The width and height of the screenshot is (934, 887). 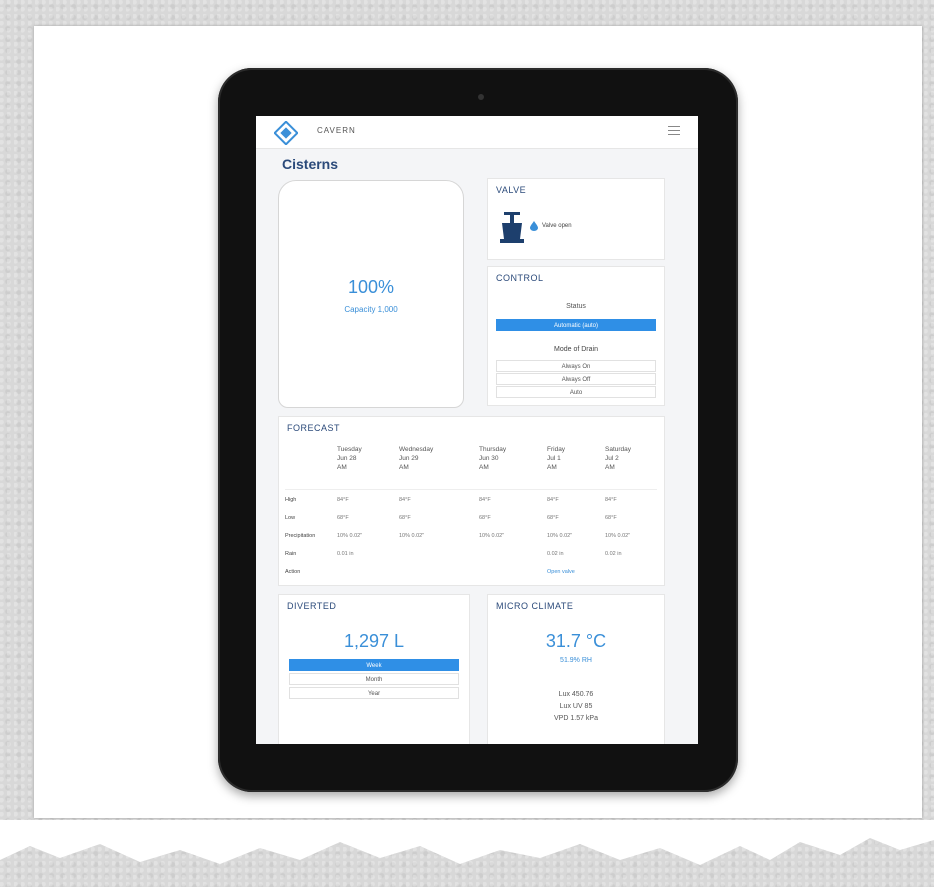 I want to click on forecast-action-link: Open valve, so click(x=561, y=572).